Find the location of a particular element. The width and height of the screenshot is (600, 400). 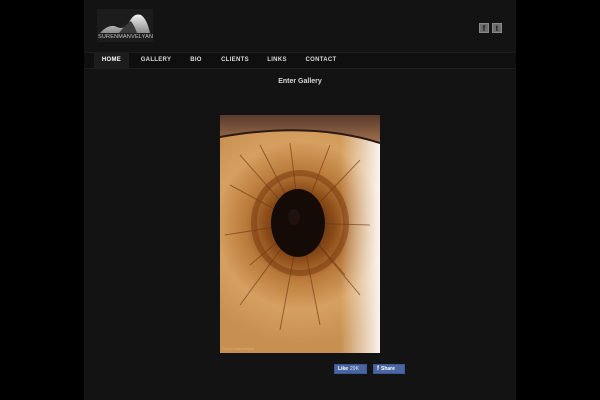

nav-item-clients: CLIENTS is located at coordinates (235, 60).